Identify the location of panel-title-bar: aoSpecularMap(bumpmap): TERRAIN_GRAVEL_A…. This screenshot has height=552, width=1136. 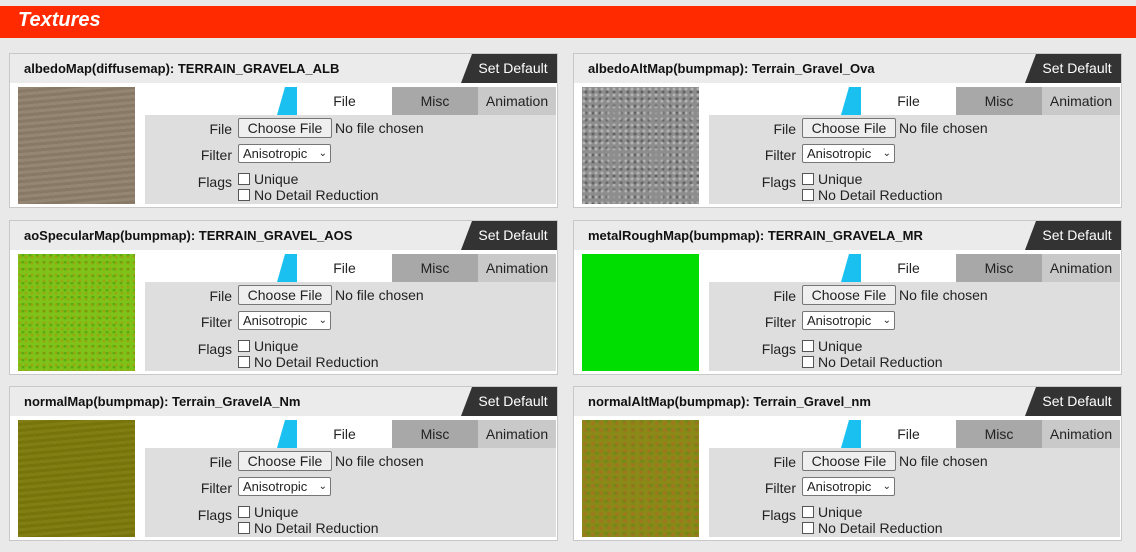
(283, 235).